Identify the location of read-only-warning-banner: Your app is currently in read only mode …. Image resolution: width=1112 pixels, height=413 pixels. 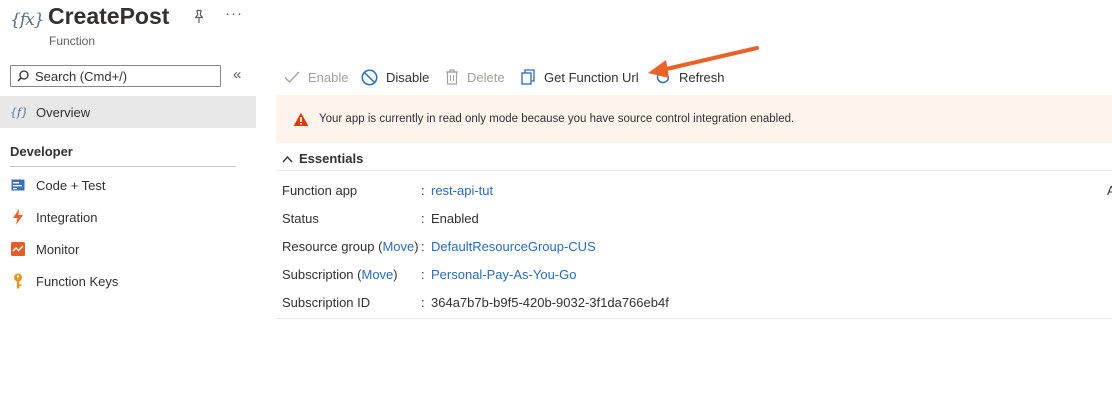
(694, 119).